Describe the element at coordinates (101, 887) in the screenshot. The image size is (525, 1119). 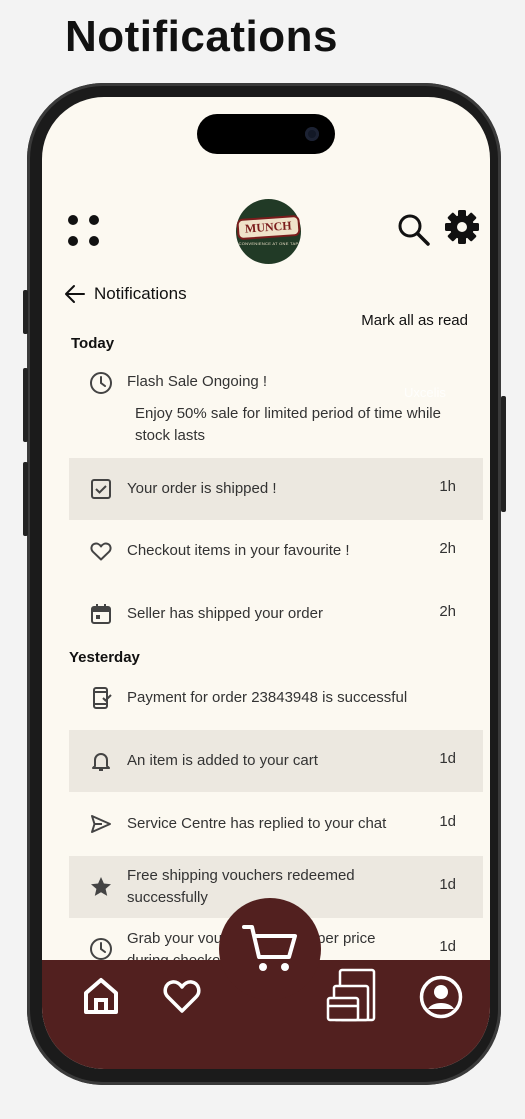
I see `star-icon` at that location.